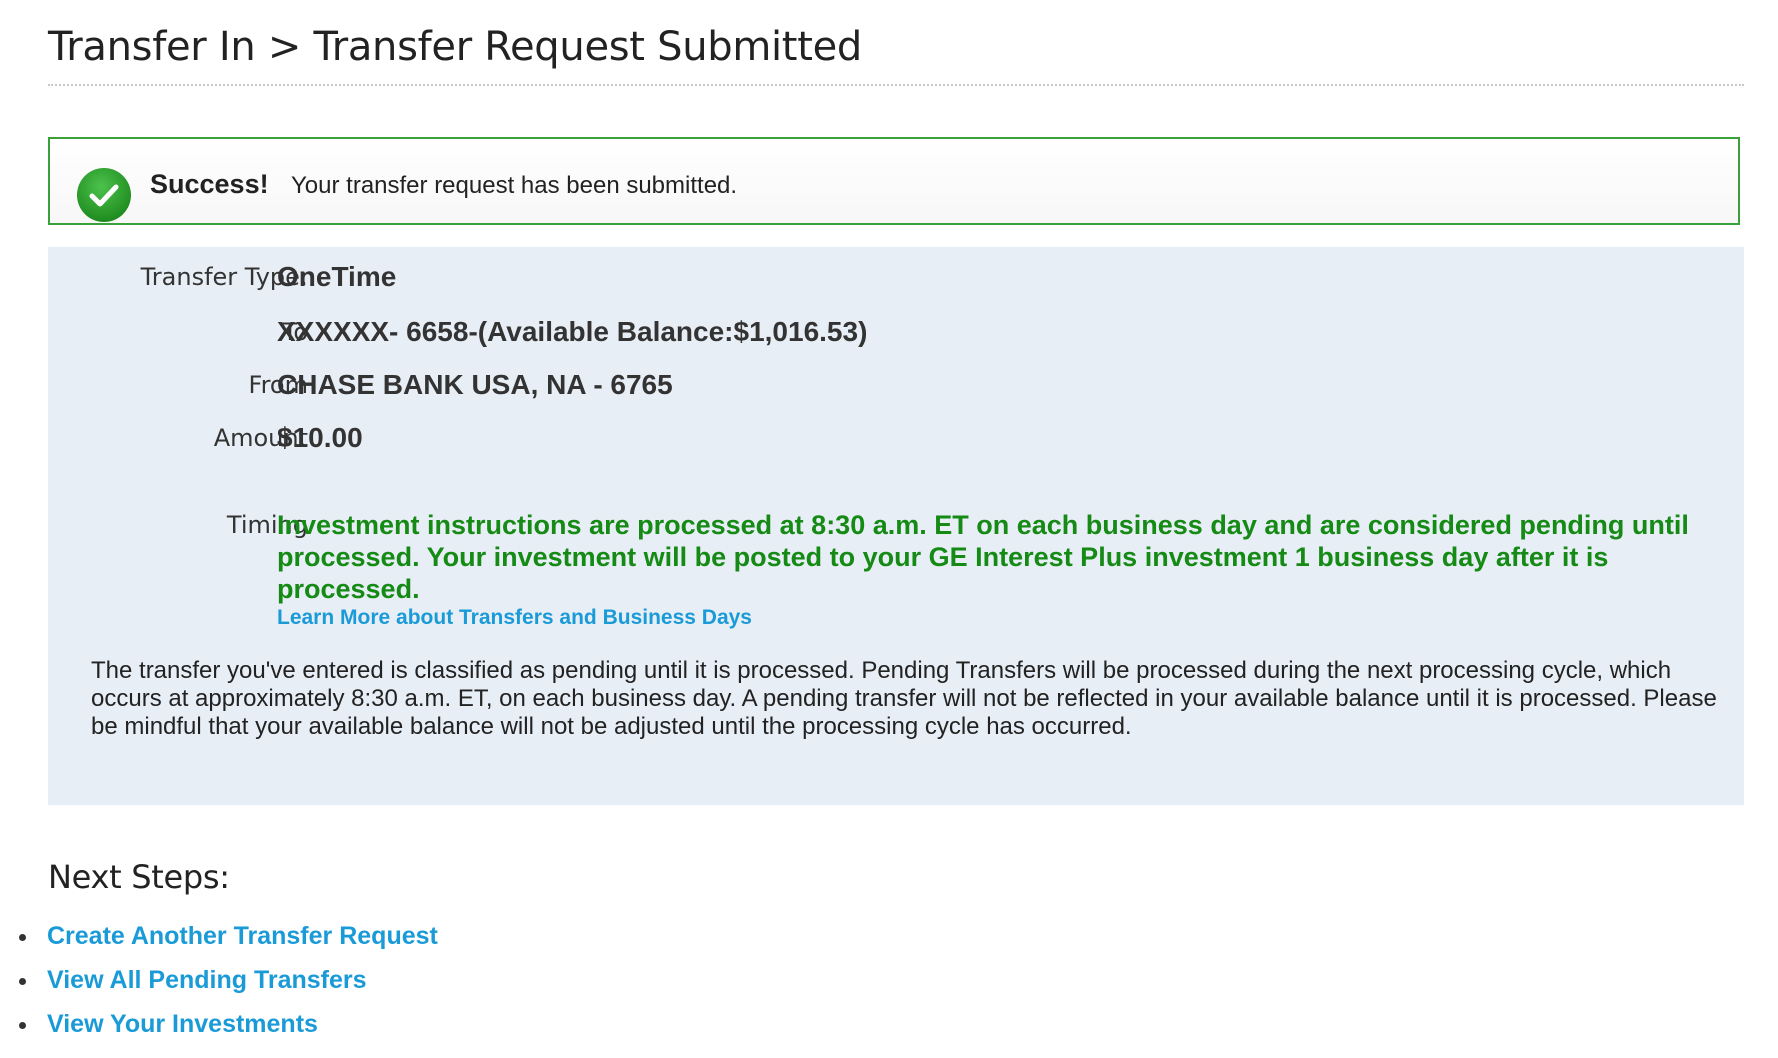  I want to click on view-pending-transfers-link: View All Pending Transfers, so click(207, 980).